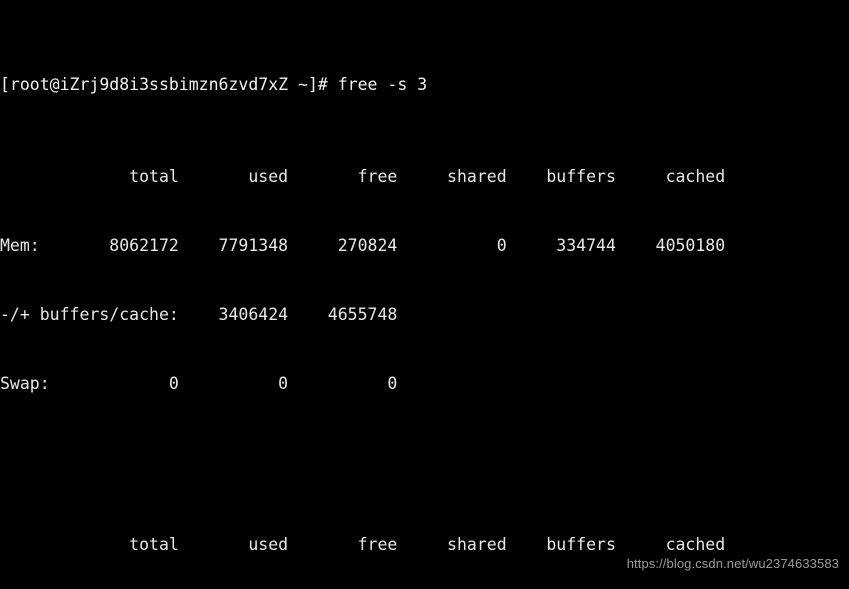  What do you see at coordinates (199, 383) in the screenshot?
I see `free-swap-row-1: Swap: 0 0 0` at bounding box center [199, 383].